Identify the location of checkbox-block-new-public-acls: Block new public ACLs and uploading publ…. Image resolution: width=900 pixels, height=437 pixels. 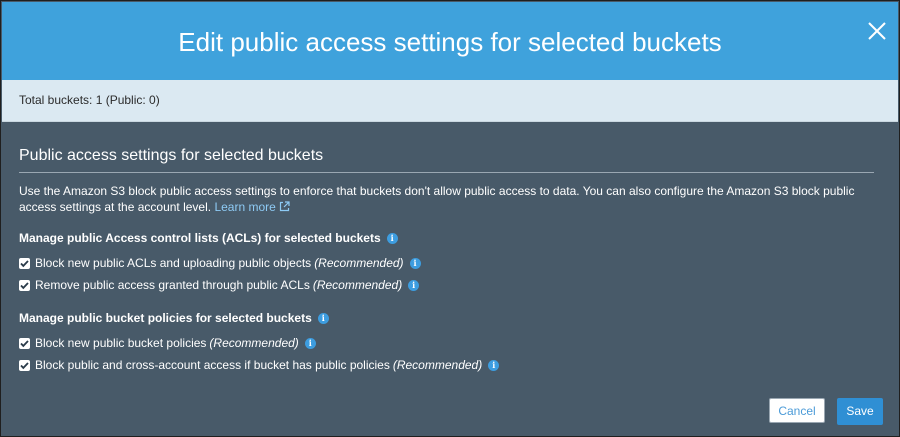
(446, 263).